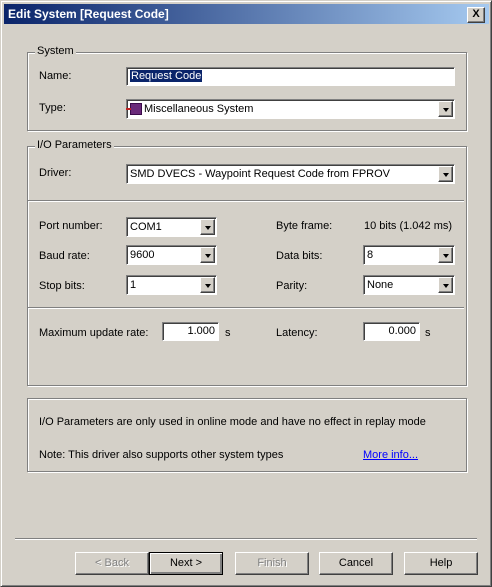 The image size is (492, 587). I want to click on system-group: System, so click(247, 88).